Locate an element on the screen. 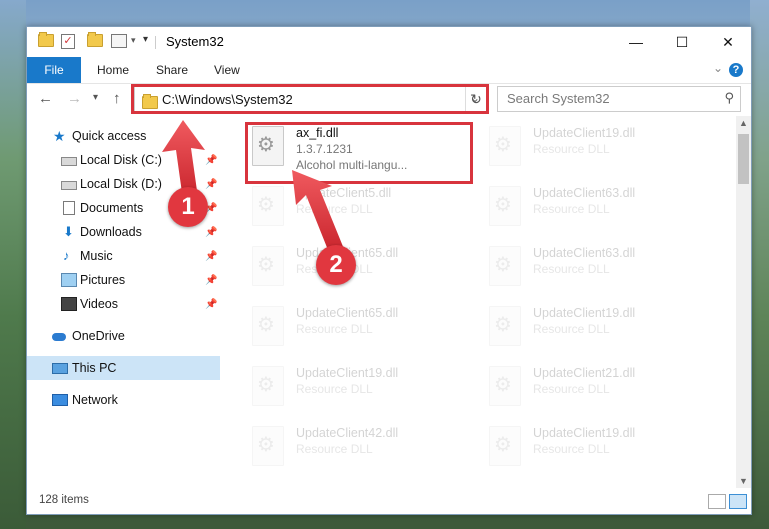 This screenshot has width=769, height=529. tiles-view-icon is located at coordinates (738, 501).